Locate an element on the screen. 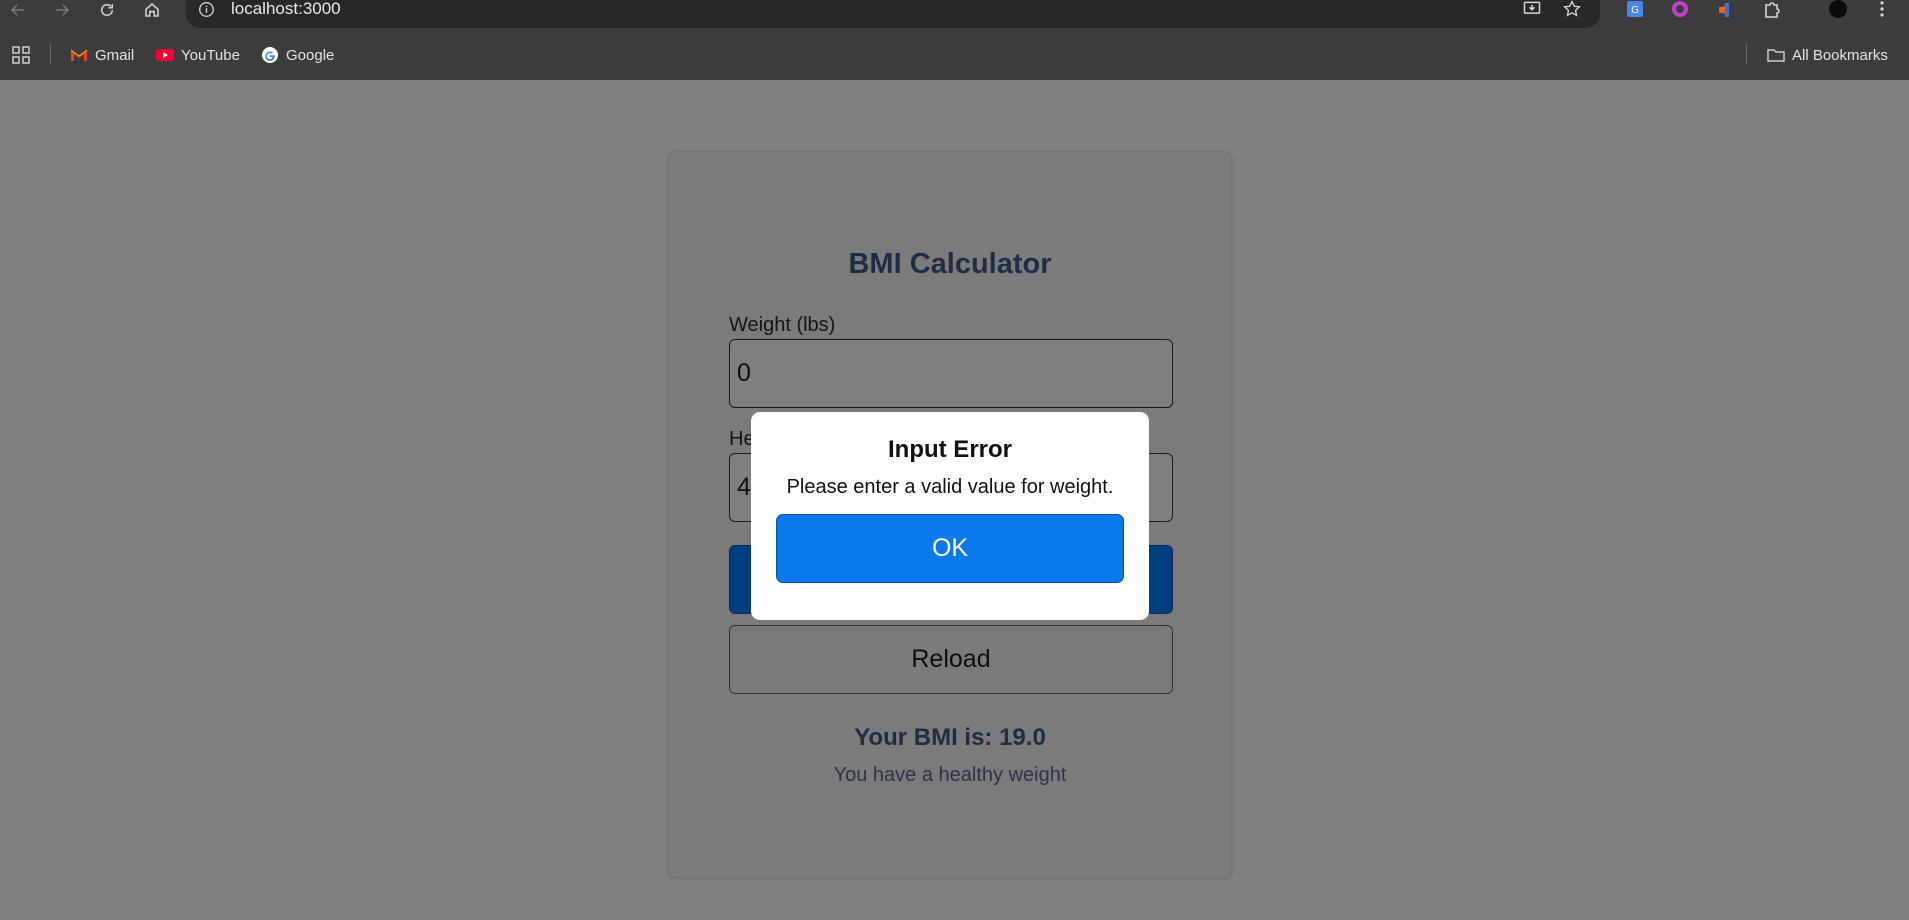 Image resolution: width=1909 pixels, height=920 pixels. bookmark-youtube: YouTube is located at coordinates (198, 55).